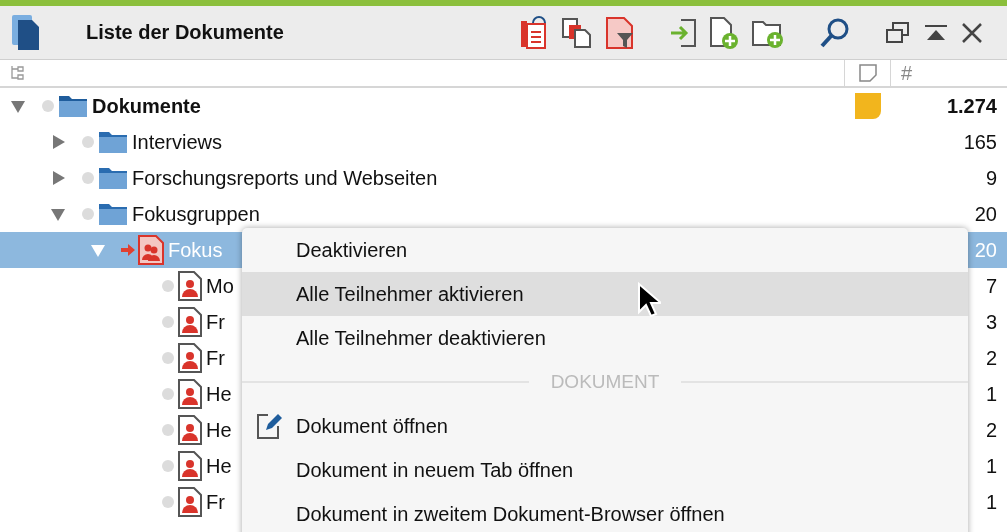 This screenshot has height=532, width=1007. I want to click on document-count: 165, so click(980, 141).